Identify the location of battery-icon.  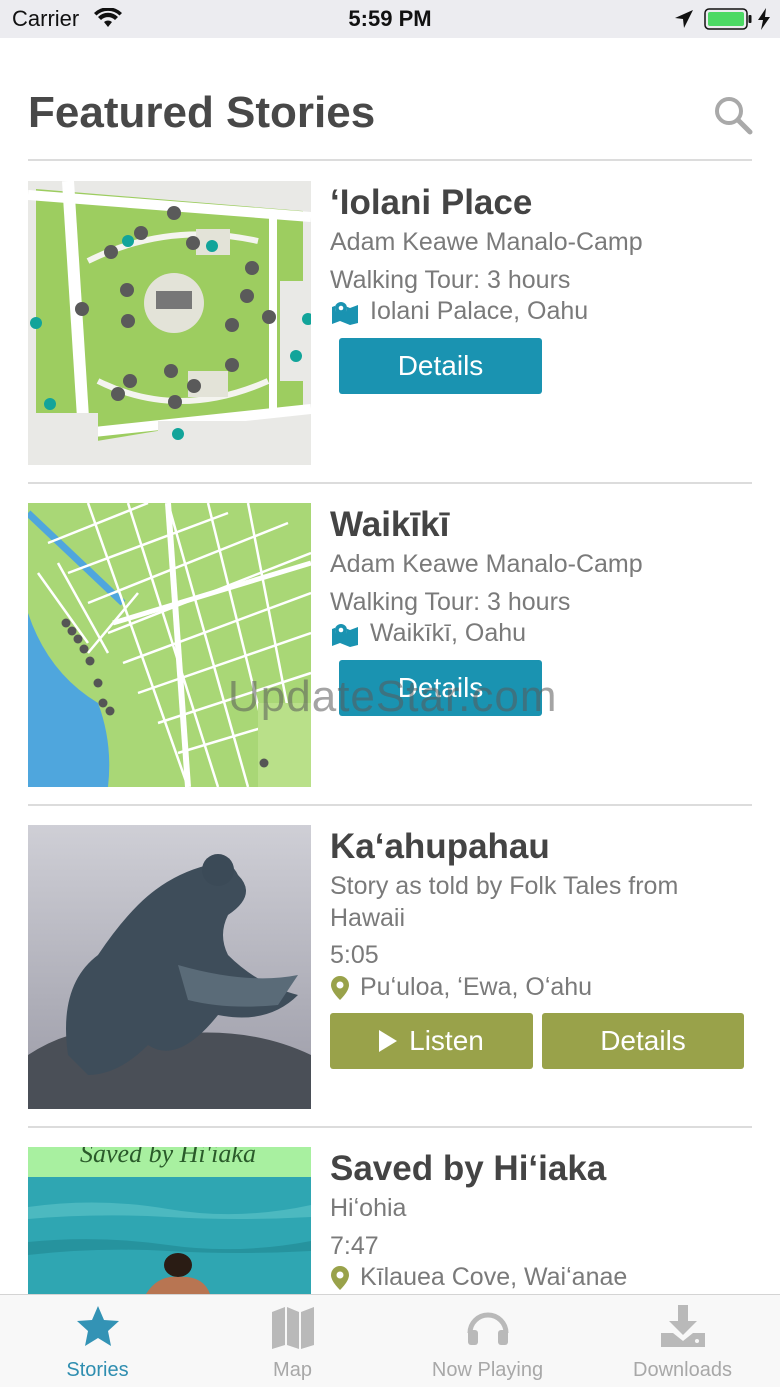
(728, 19).